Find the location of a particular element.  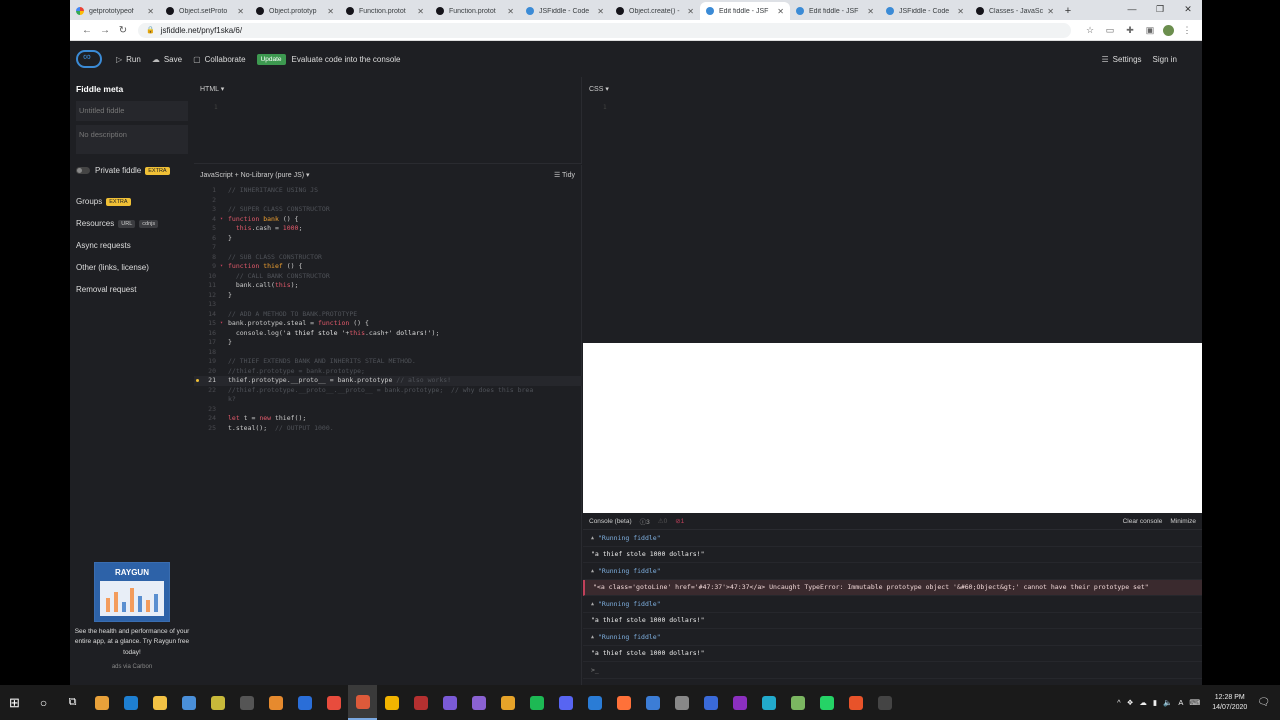

star-icon: ☆ is located at coordinates (1090, 30).